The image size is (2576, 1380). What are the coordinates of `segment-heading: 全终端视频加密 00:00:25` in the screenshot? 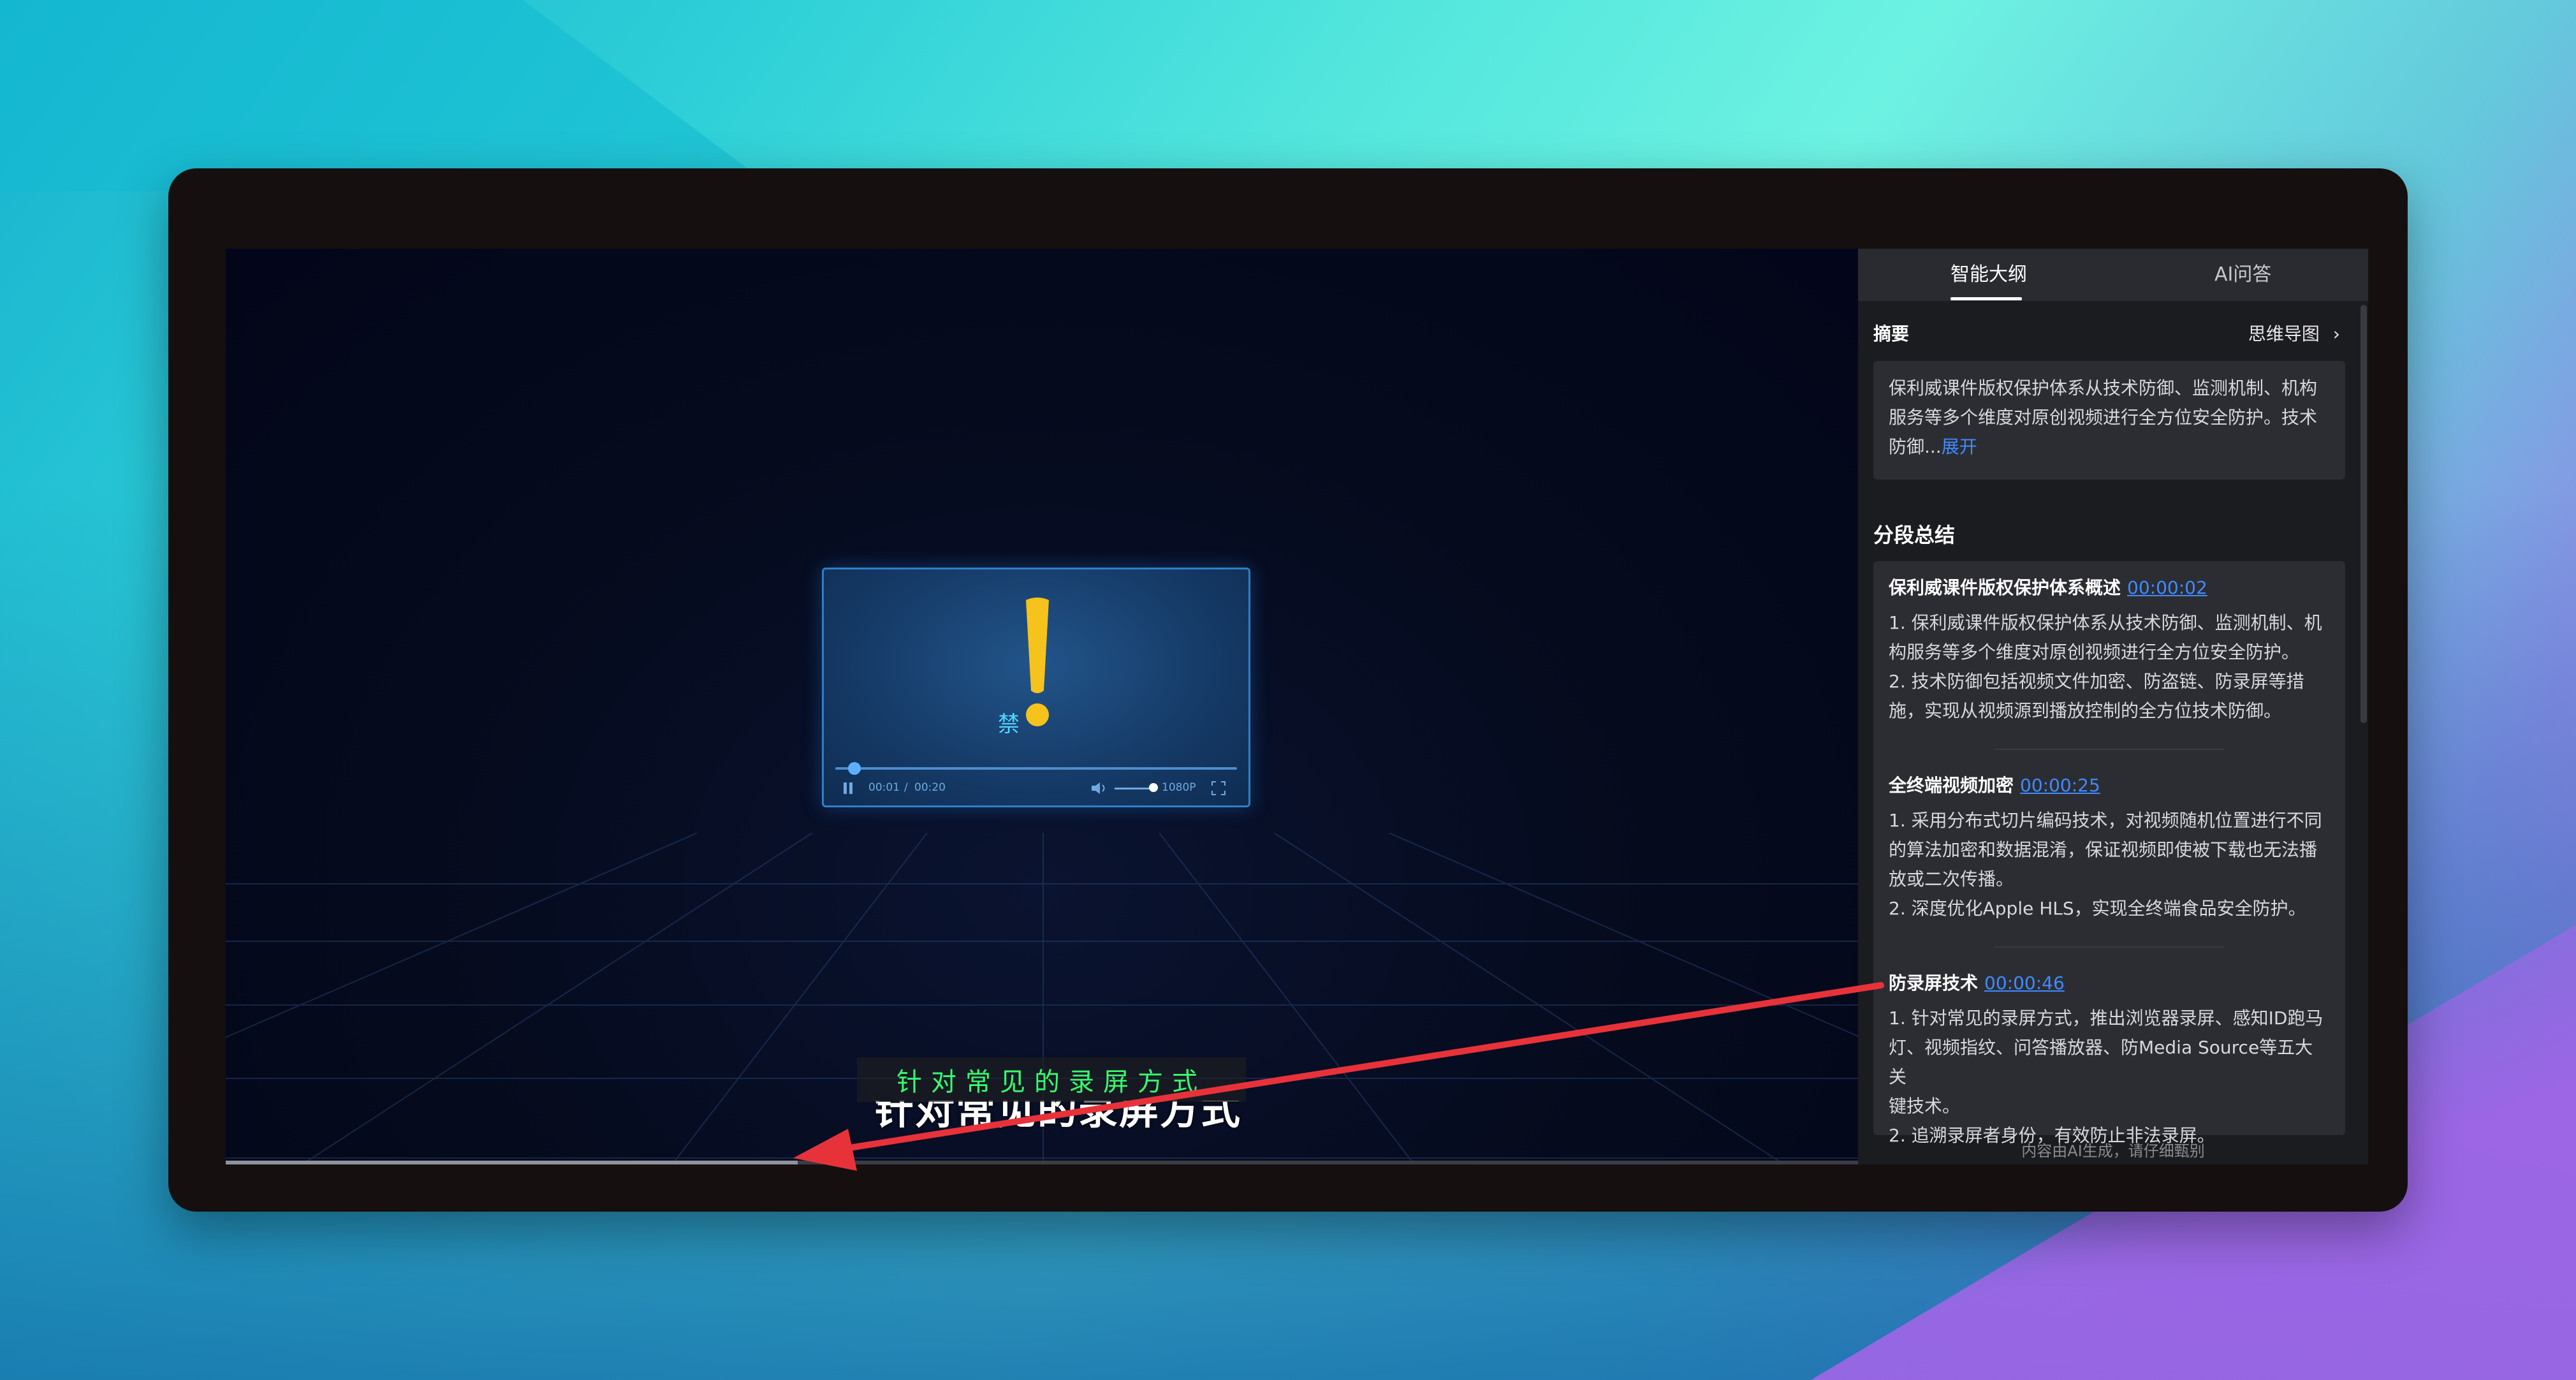 It's located at (1994, 784).